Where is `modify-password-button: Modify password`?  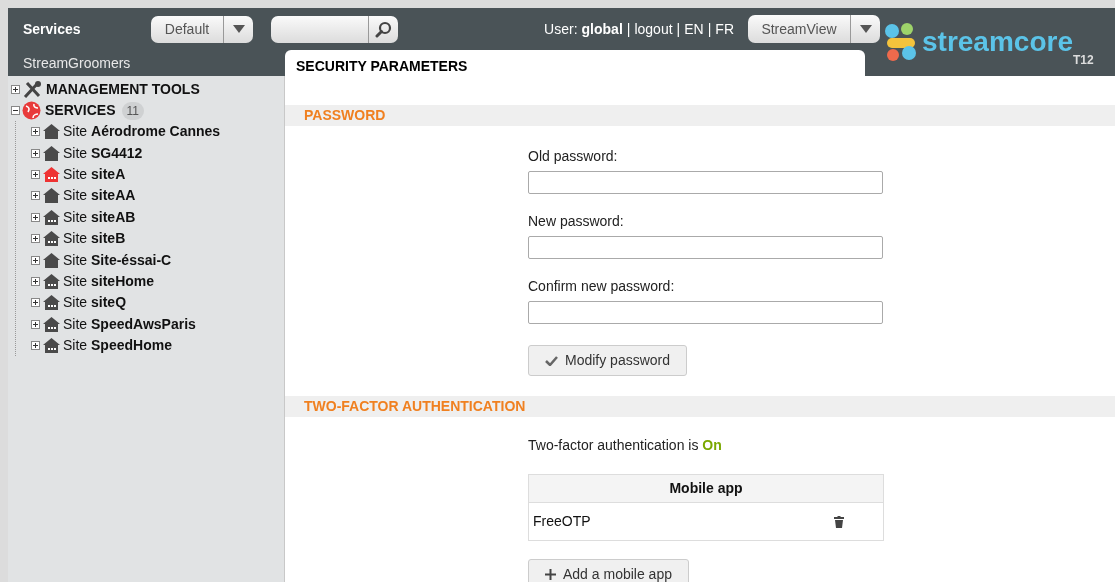
modify-password-button: Modify password is located at coordinates (608, 360).